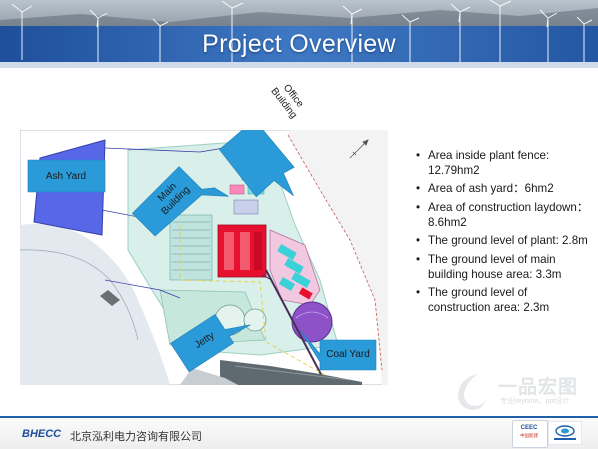 This screenshot has width=598, height=449. Describe the element at coordinates (538, 387) in the screenshot. I see `watermark-text: 一品宏图` at that location.